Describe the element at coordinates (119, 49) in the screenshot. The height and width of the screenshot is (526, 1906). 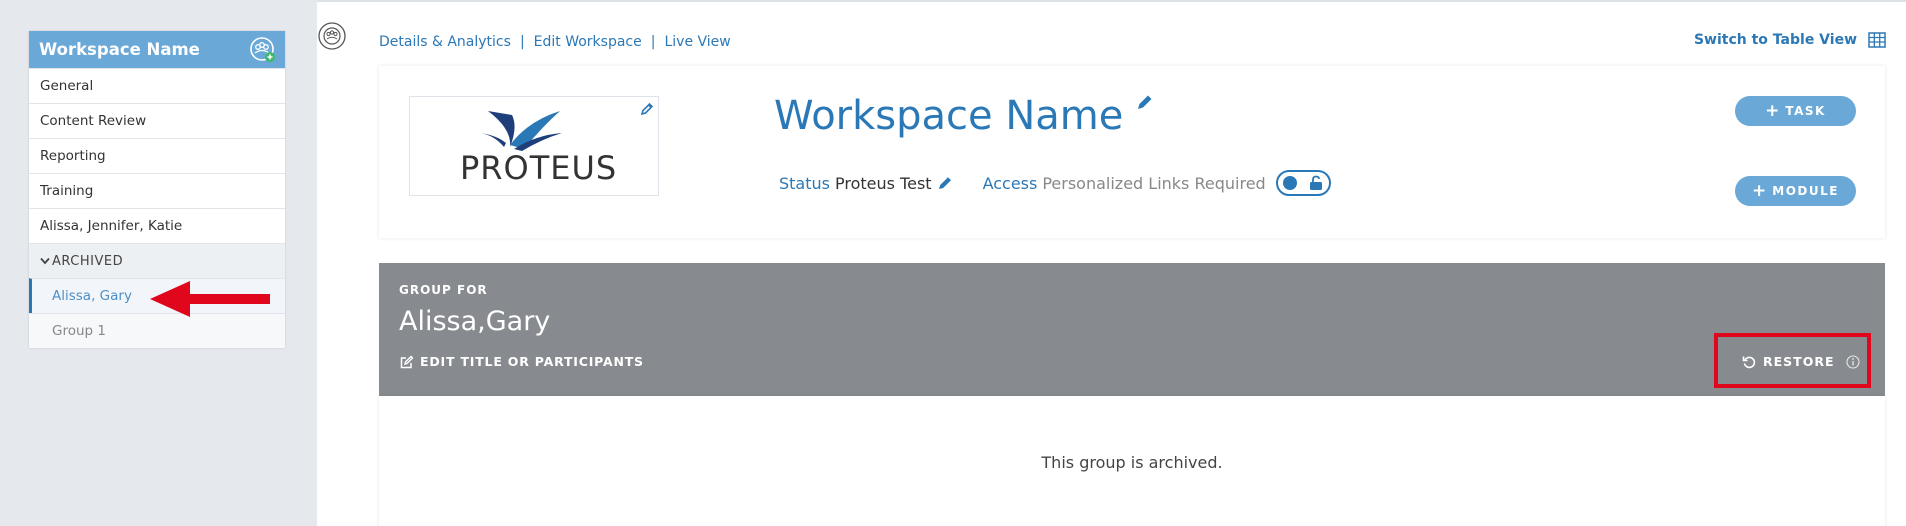
I see `workspace-title: Workspace Name` at that location.